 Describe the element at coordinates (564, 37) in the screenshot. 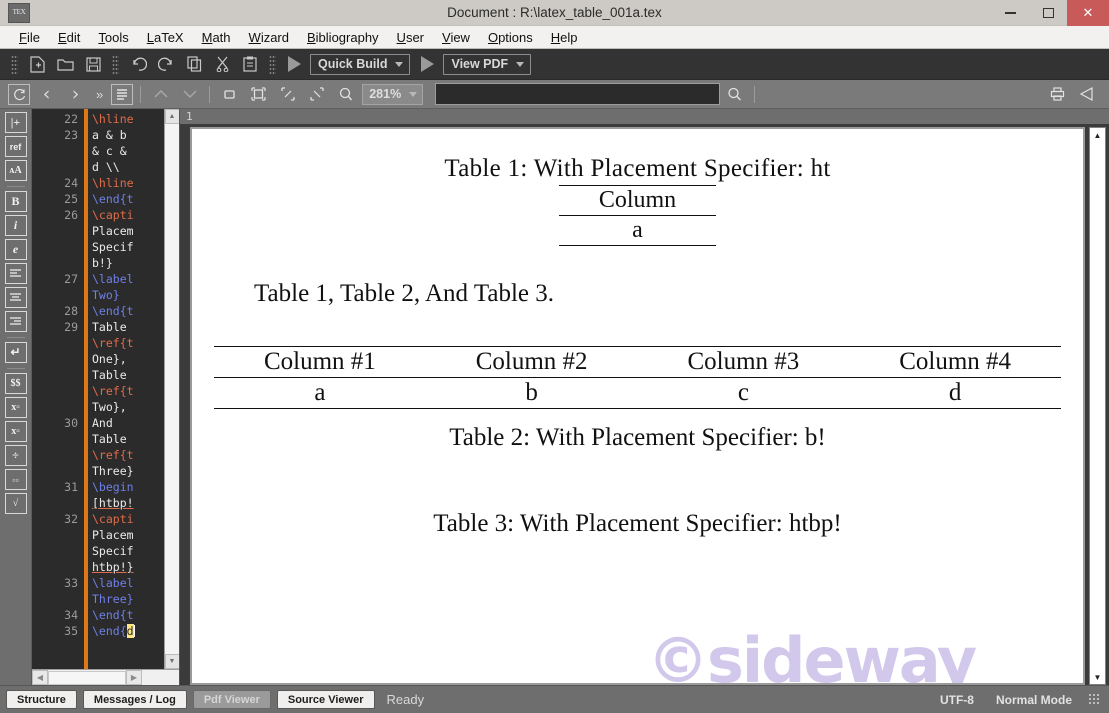

I see `menu-help: Help` at that location.